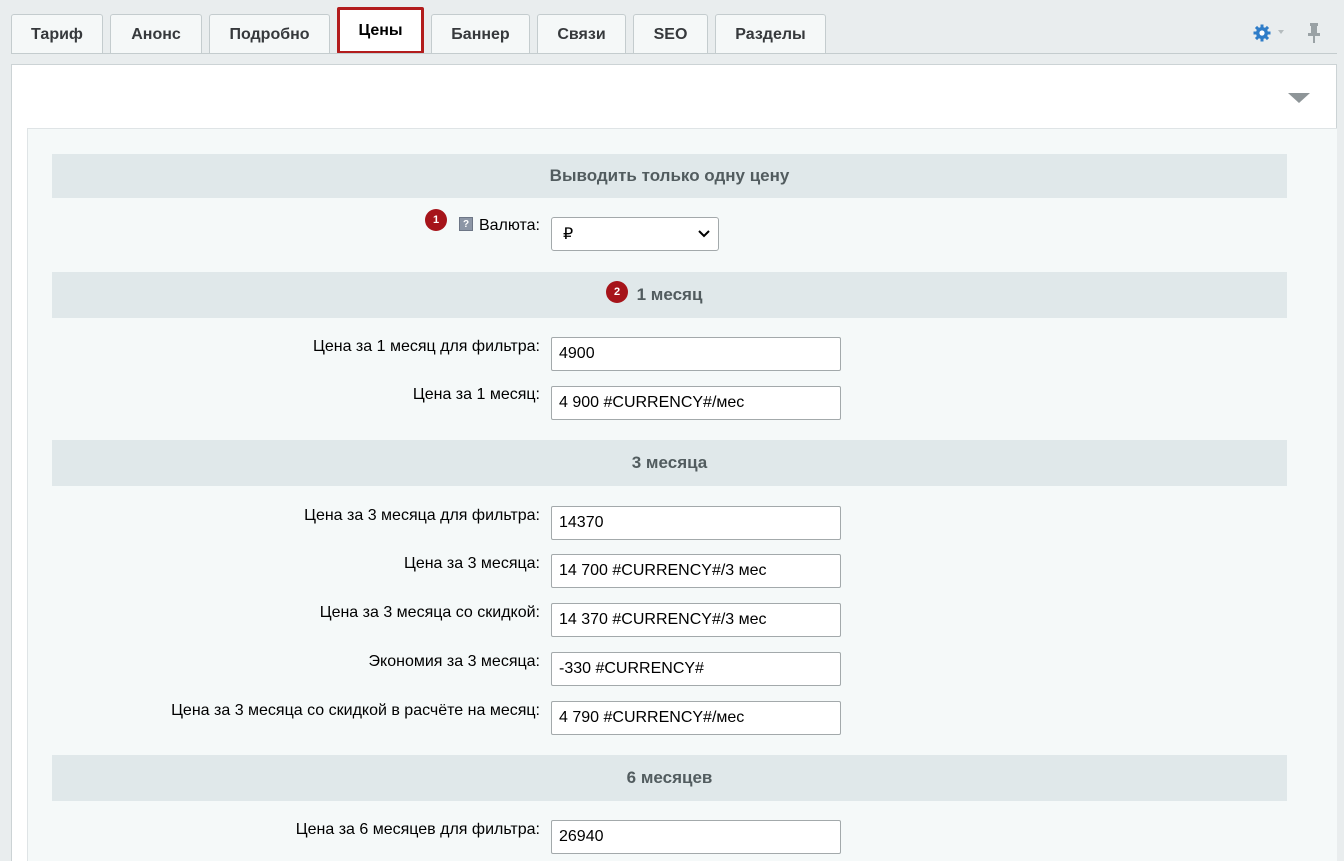 The width and height of the screenshot is (1344, 861). Describe the element at coordinates (417, 829) in the screenshot. I see `price-6m-filter-label: Цена за 6 месяцев для фильтра:` at that location.